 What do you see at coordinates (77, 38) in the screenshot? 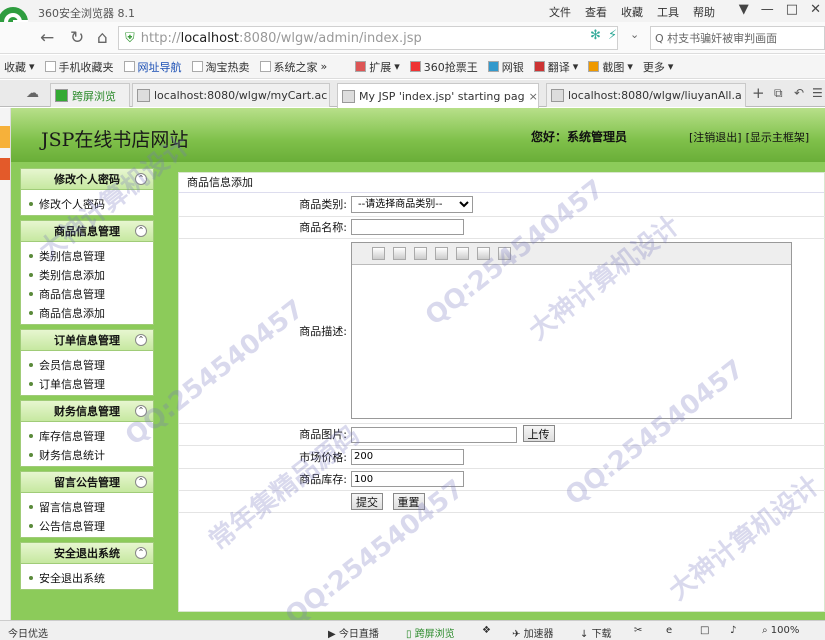
I see `refresh-icon: ↻` at bounding box center [77, 38].